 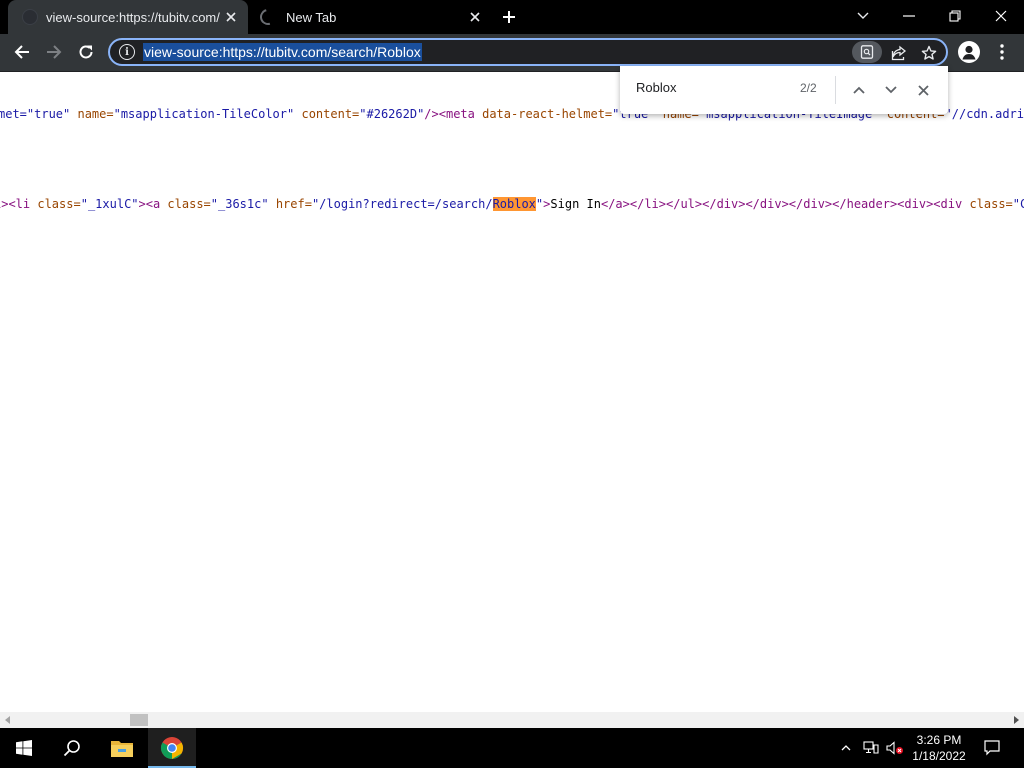 I want to click on source-token: /login?redirect=/search/, so click(x=406, y=204).